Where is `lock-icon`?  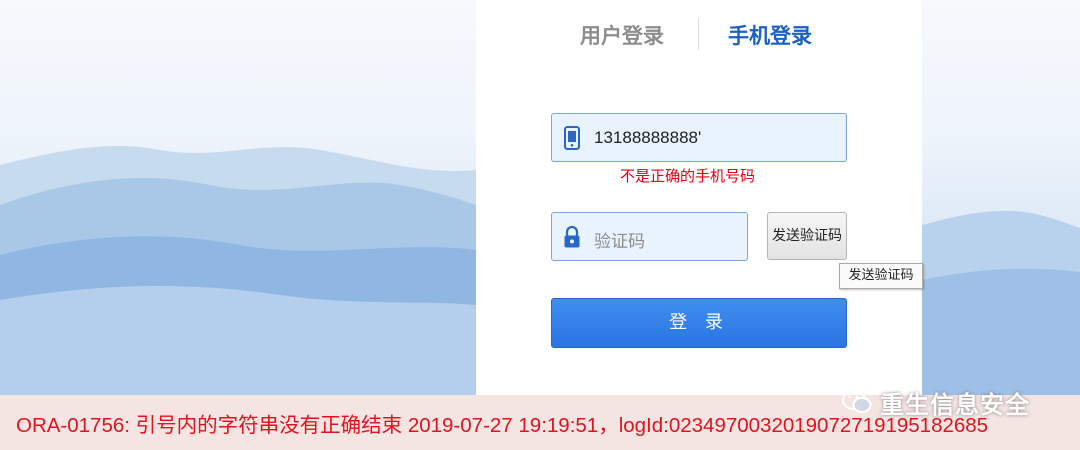 lock-icon is located at coordinates (572, 236).